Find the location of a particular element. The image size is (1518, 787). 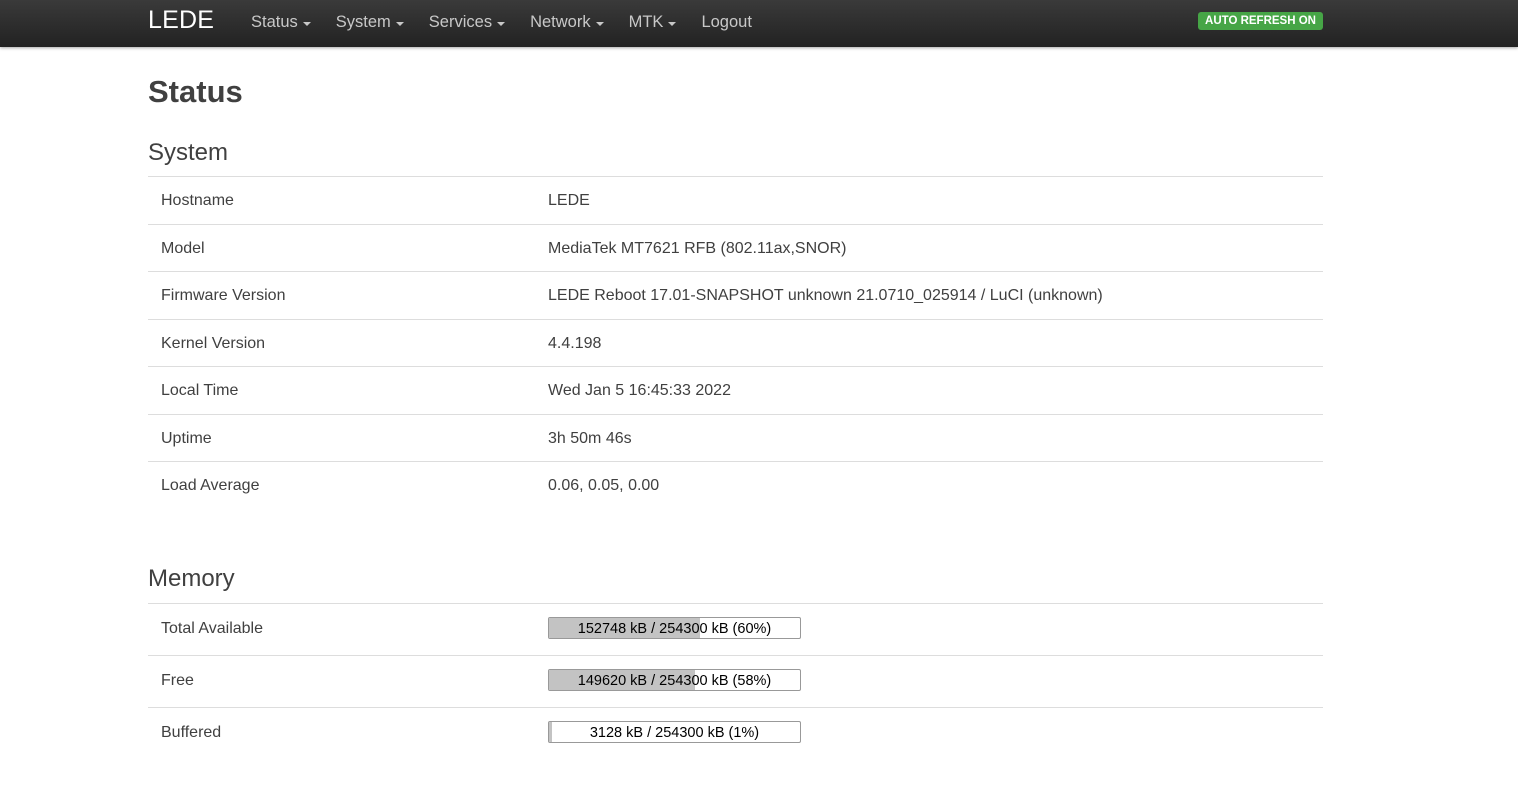

menu-services-label: Services is located at coordinates (460, 22).